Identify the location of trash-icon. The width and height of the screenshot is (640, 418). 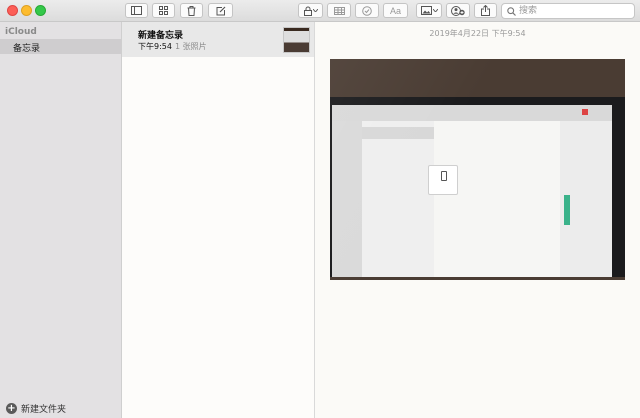
(191, 10).